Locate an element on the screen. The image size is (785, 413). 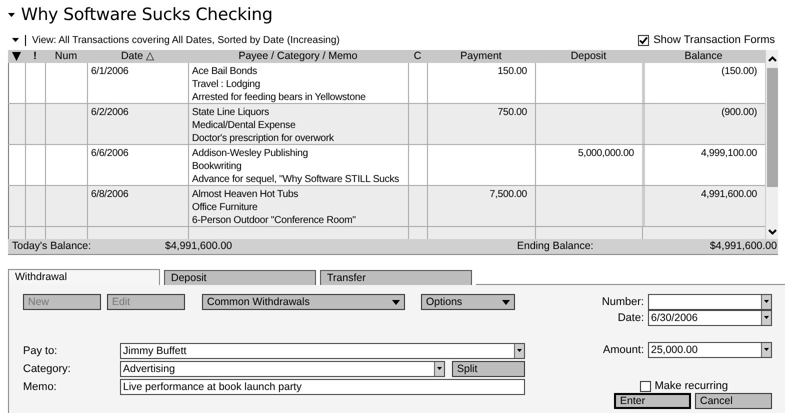
payment-amount: 150.00 is located at coordinates (512, 71).